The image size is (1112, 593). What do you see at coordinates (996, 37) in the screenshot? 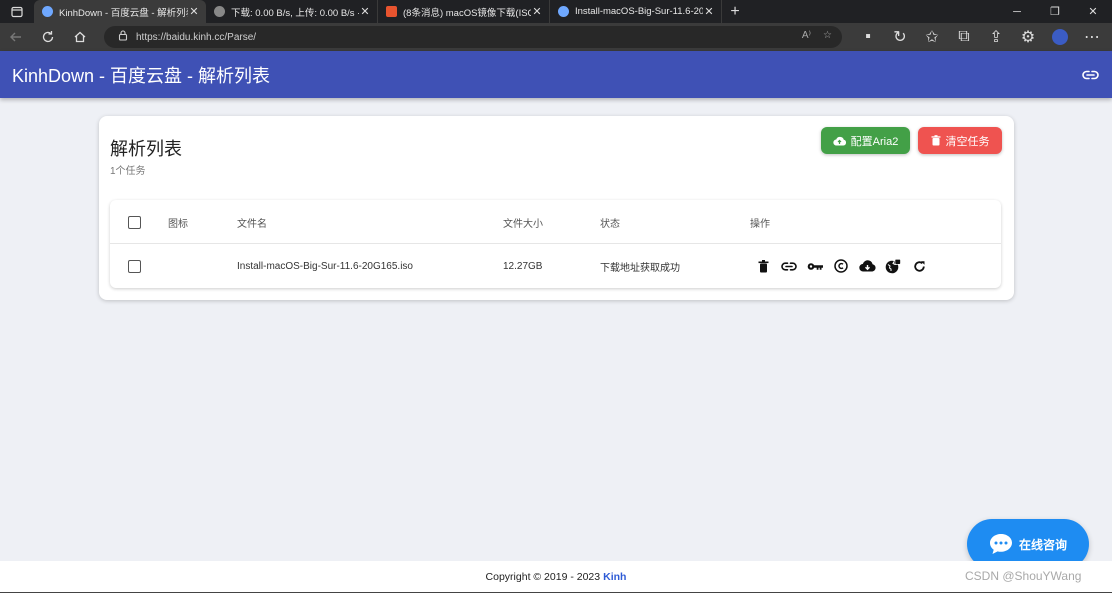
I see `share-icon: ⇪` at bounding box center [996, 37].